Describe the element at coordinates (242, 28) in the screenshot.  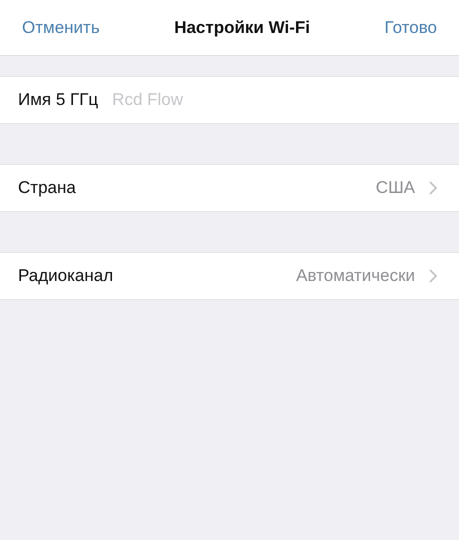
I see `screen-title: Настройки Wi-Fi` at that location.